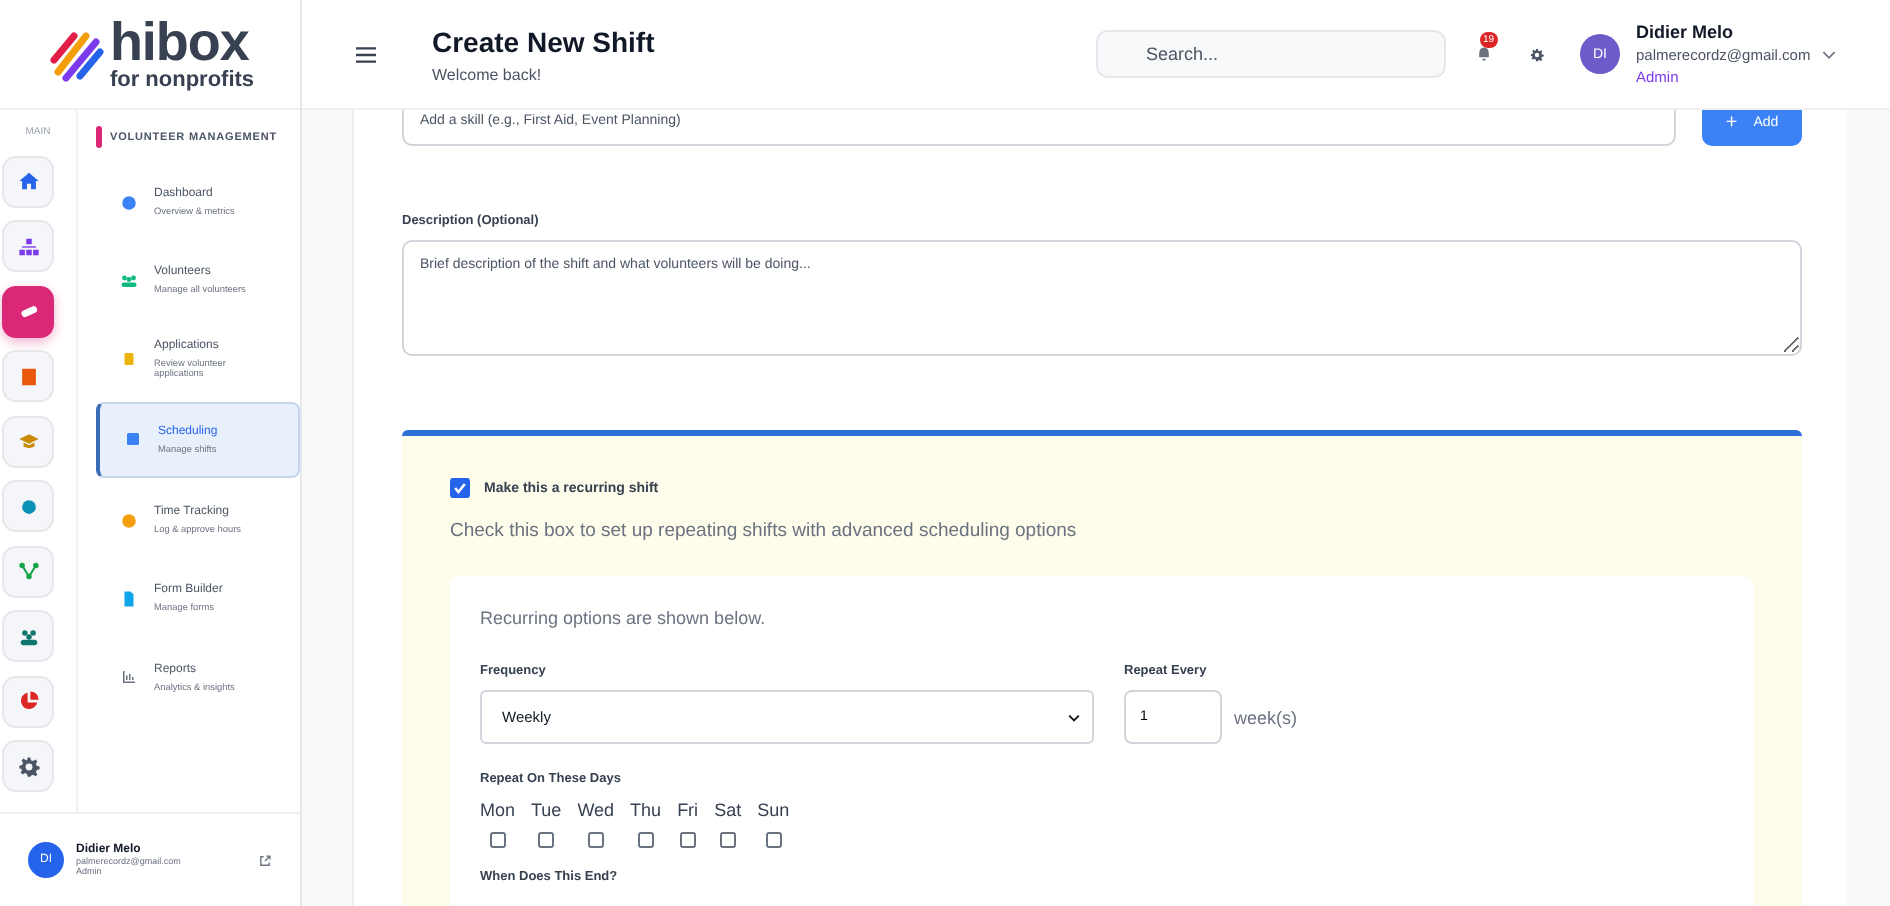 Image resolution: width=1890 pixels, height=906 pixels. I want to click on day-label: Fri, so click(688, 810).